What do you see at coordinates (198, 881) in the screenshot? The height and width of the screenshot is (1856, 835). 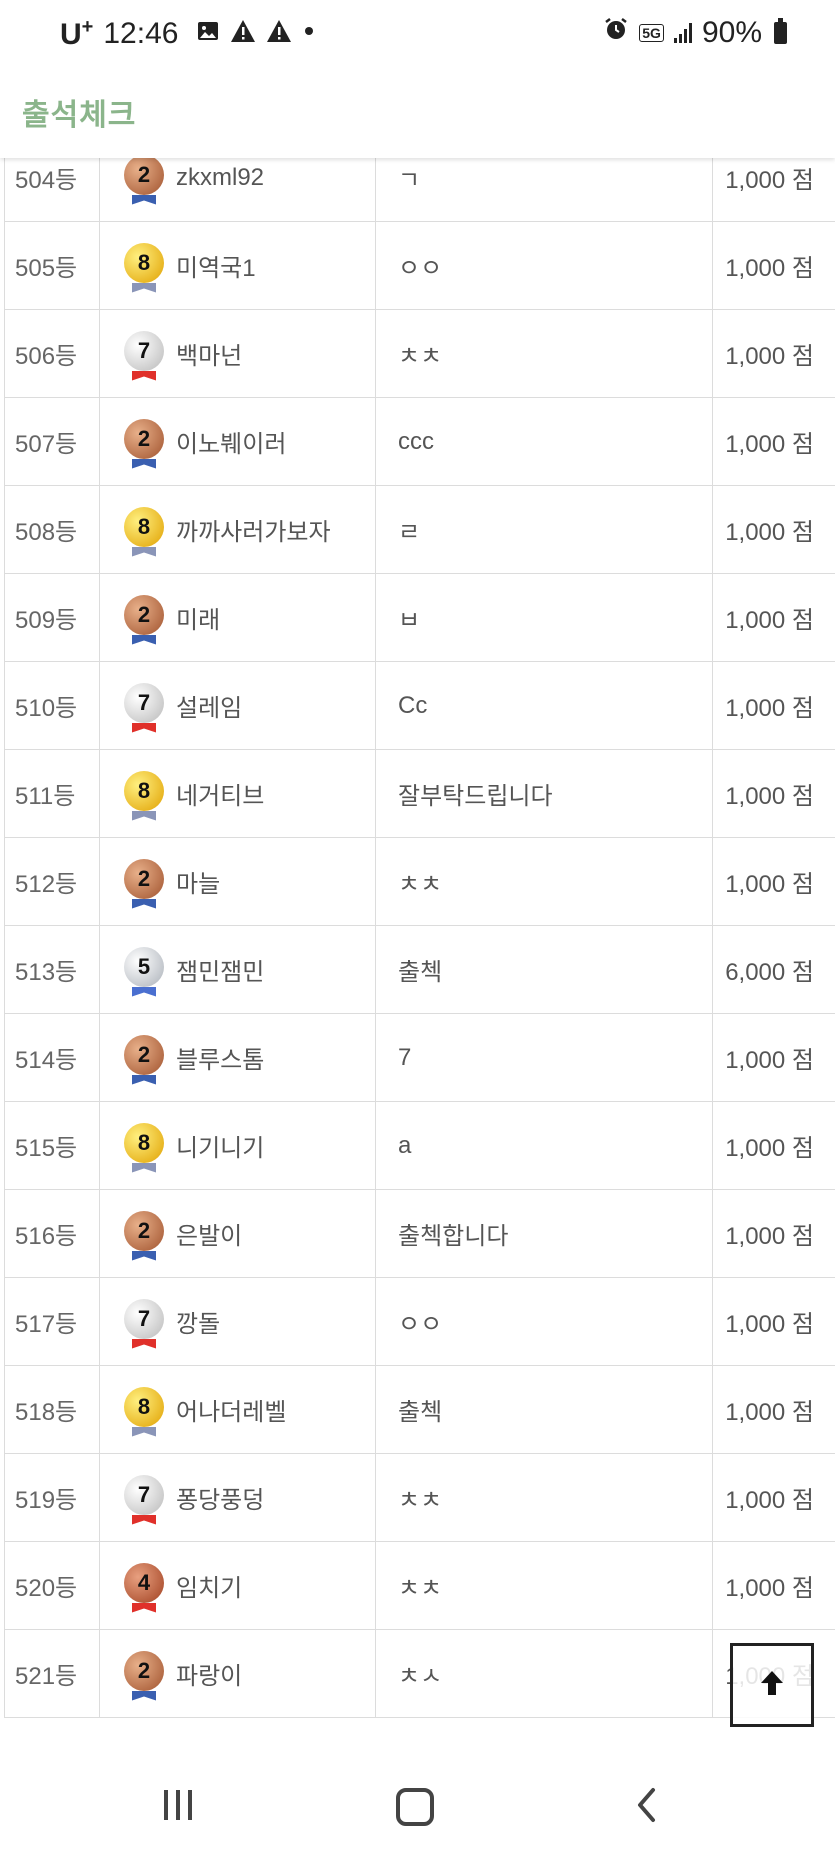 I see `username: 마늘` at bounding box center [198, 881].